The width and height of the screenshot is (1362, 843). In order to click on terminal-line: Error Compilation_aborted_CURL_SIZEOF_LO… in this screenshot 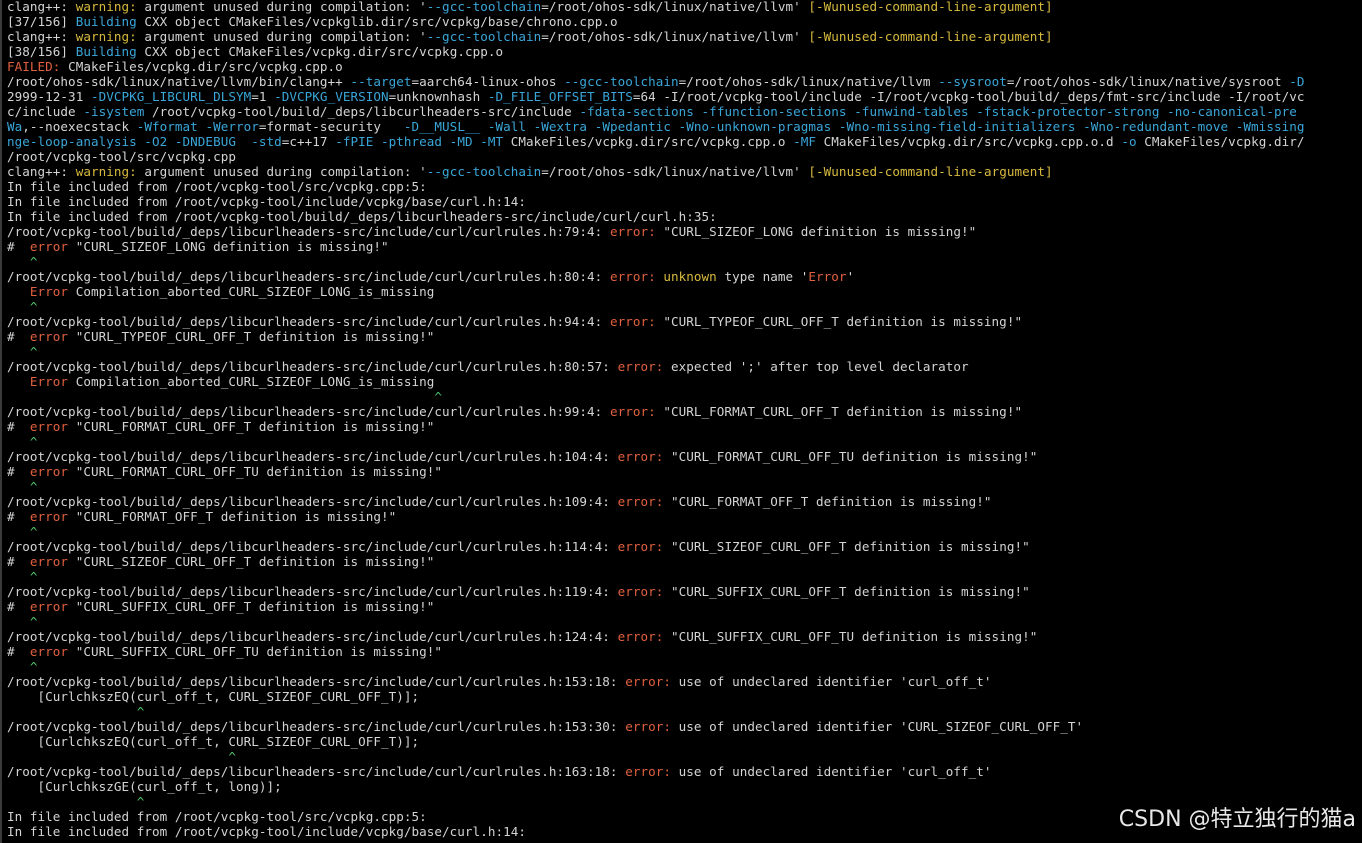, I will do `click(684, 291)`.